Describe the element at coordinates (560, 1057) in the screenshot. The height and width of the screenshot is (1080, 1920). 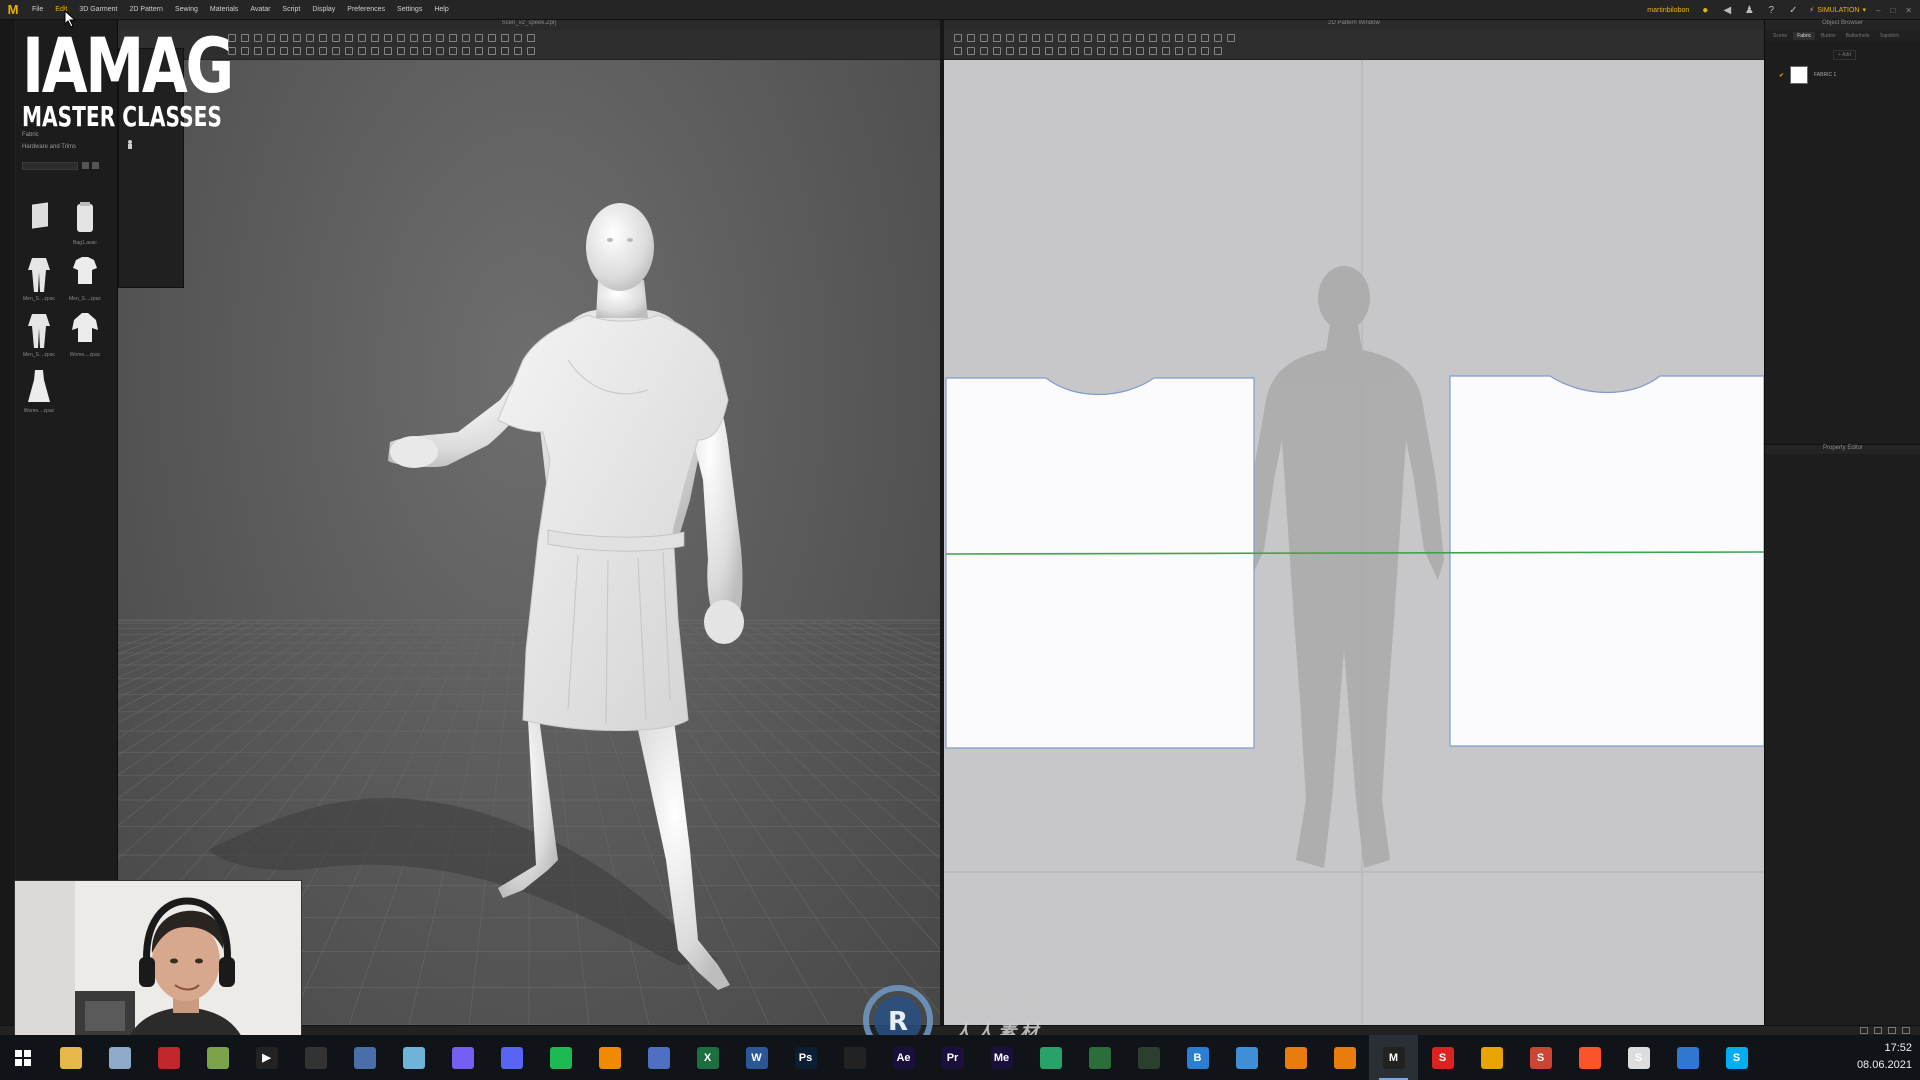
I see `taskbar-spotify` at that location.